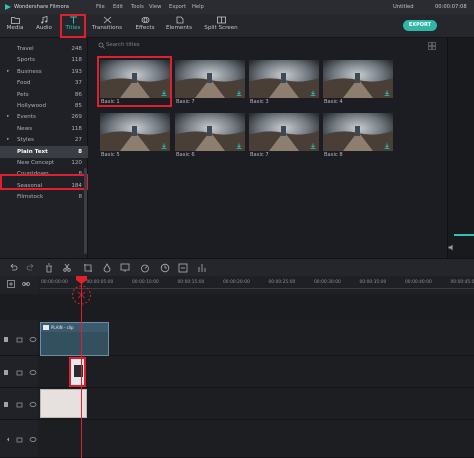 Image resolution: width=474 pixels, height=458 pixels. I want to click on basic-1-highlight, so click(134, 81).